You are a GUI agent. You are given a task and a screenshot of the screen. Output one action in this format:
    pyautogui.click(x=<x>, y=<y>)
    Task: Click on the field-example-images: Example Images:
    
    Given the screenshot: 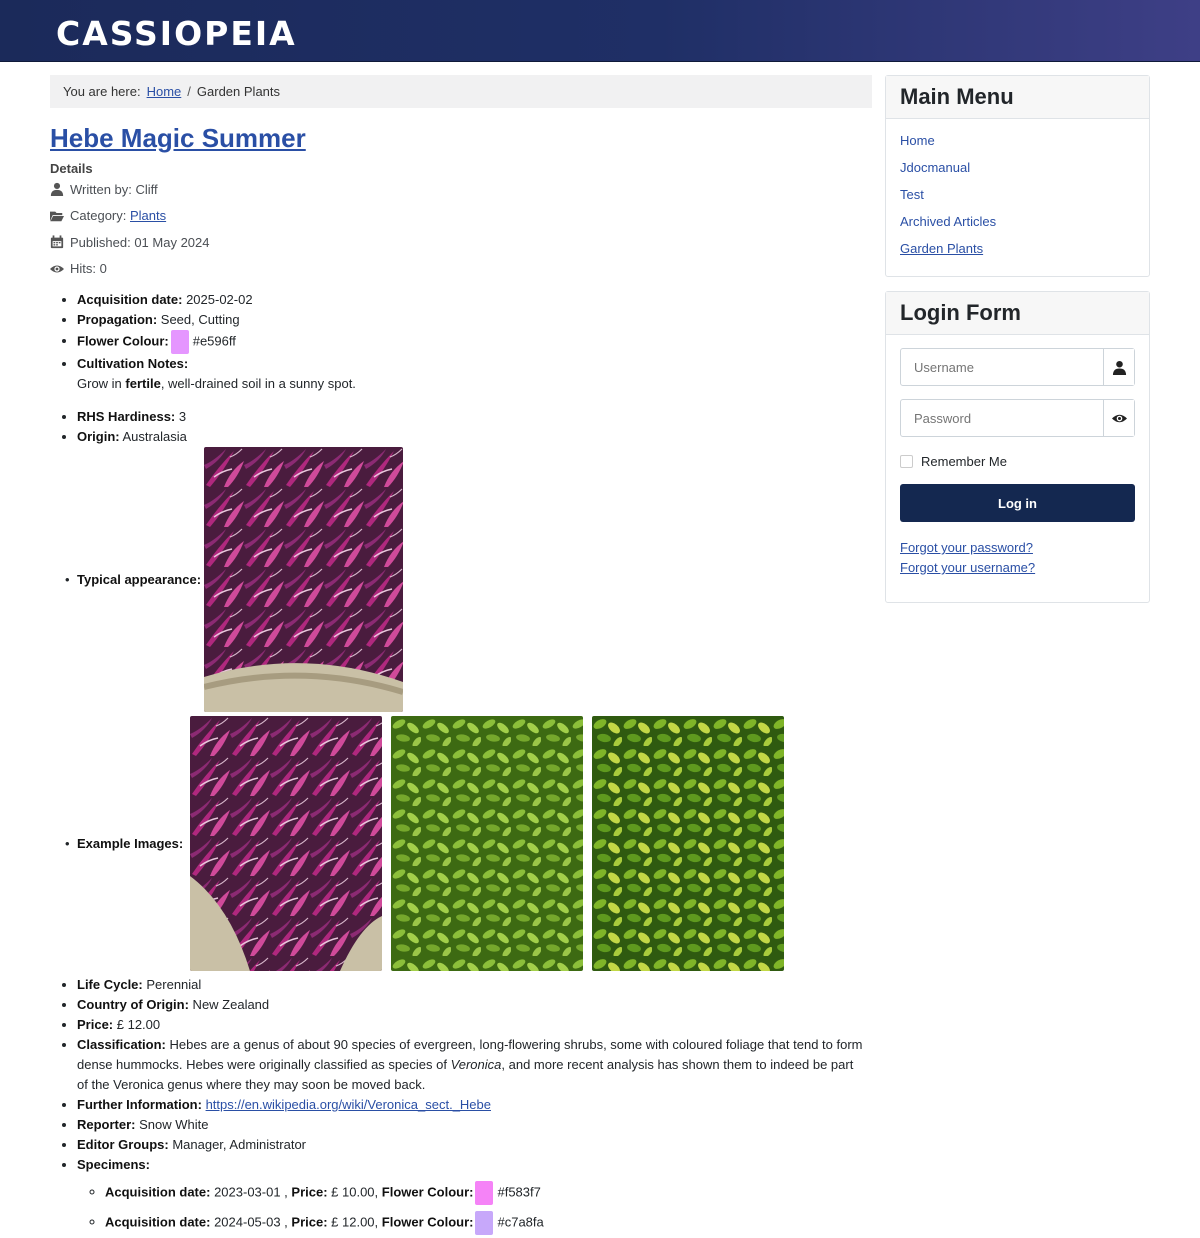 What is the action you would take?
    pyautogui.click(x=468, y=843)
    